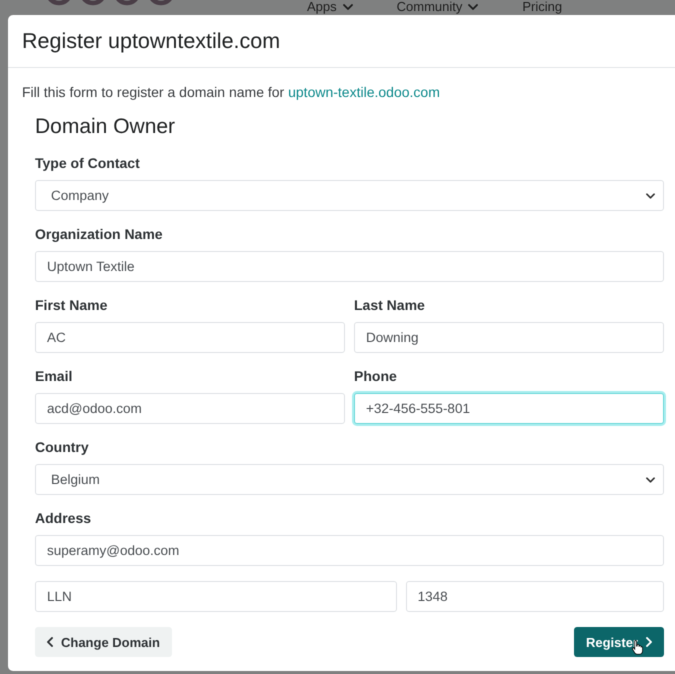 The width and height of the screenshot is (675, 674). I want to click on field-label: Last Name, so click(390, 305).